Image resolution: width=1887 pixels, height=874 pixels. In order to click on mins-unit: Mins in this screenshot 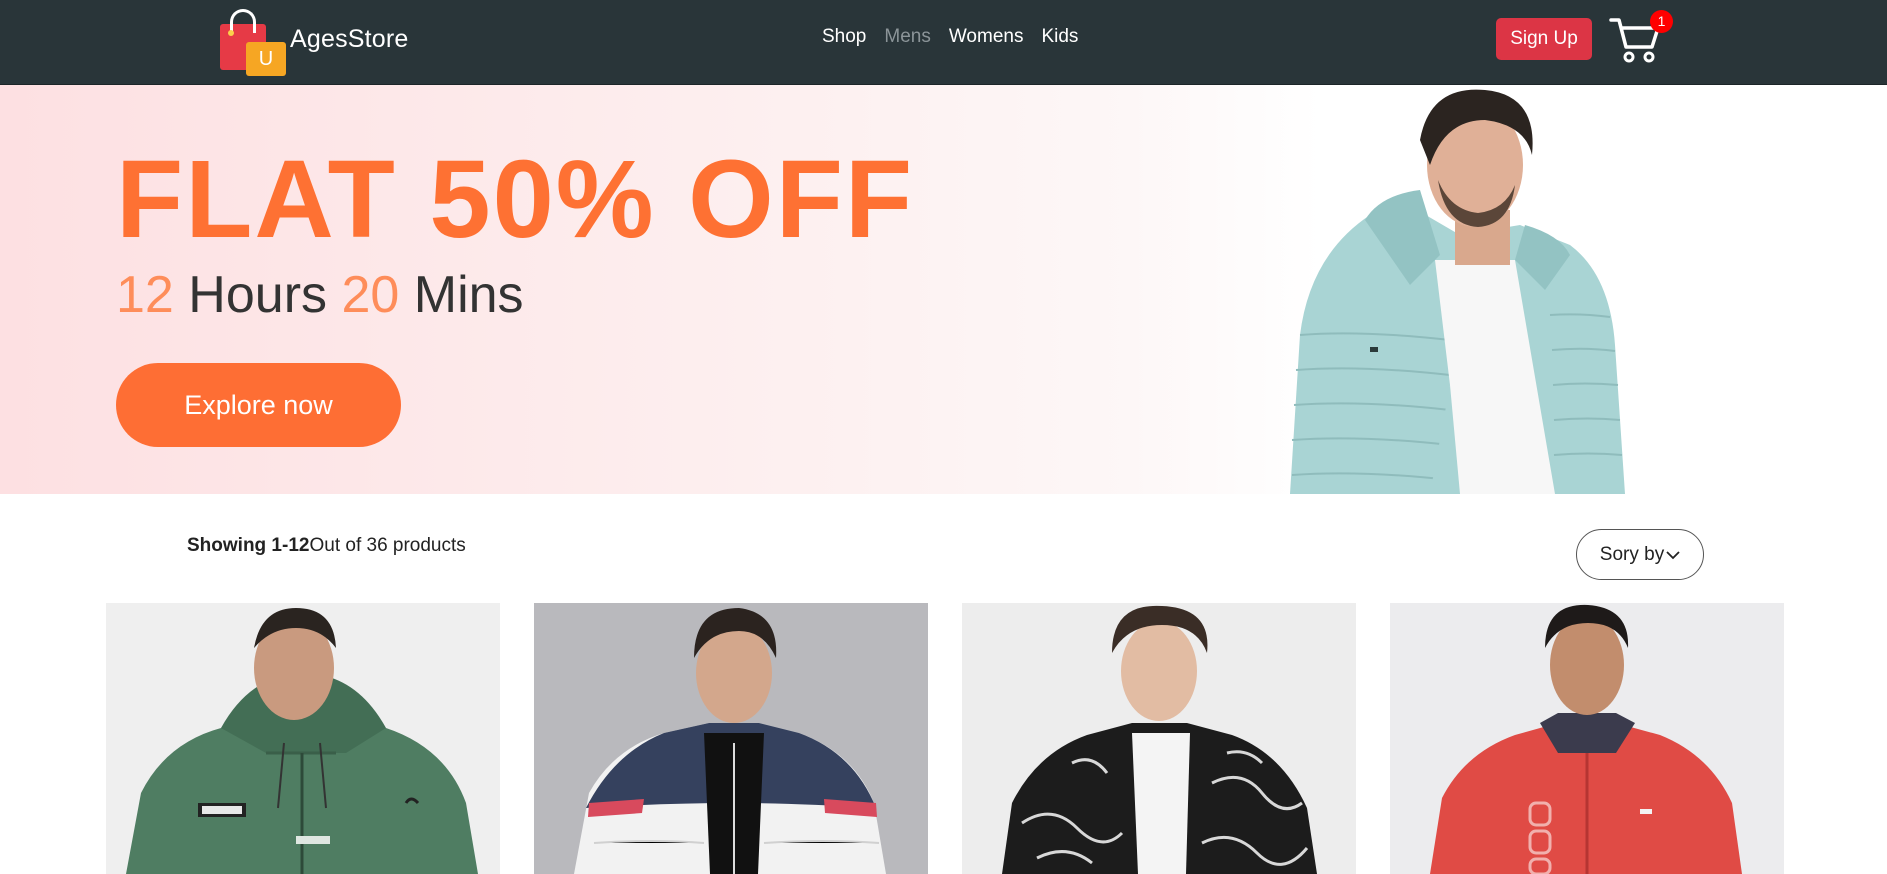, I will do `click(468, 295)`.